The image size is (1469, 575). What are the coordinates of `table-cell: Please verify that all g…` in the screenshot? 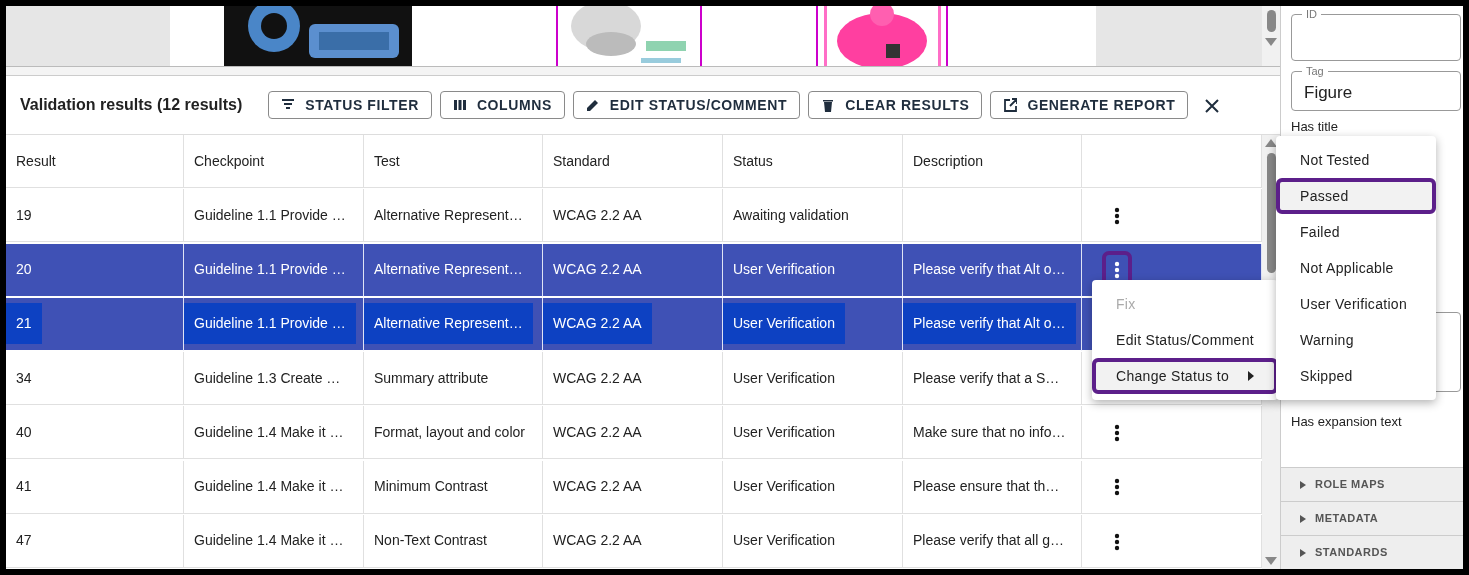 It's located at (992, 541).